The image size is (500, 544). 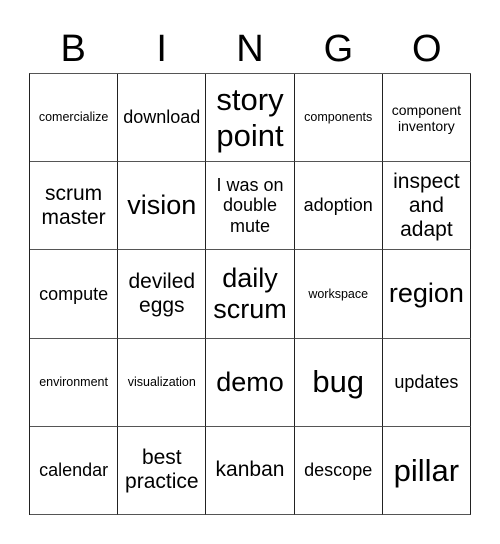 I want to click on bingo-cell: calendar, so click(x=74, y=470).